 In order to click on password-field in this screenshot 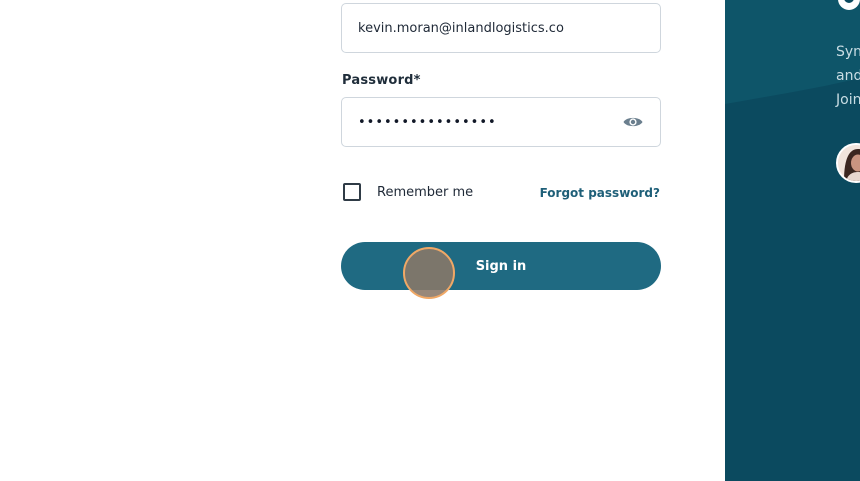, I will do `click(501, 122)`.